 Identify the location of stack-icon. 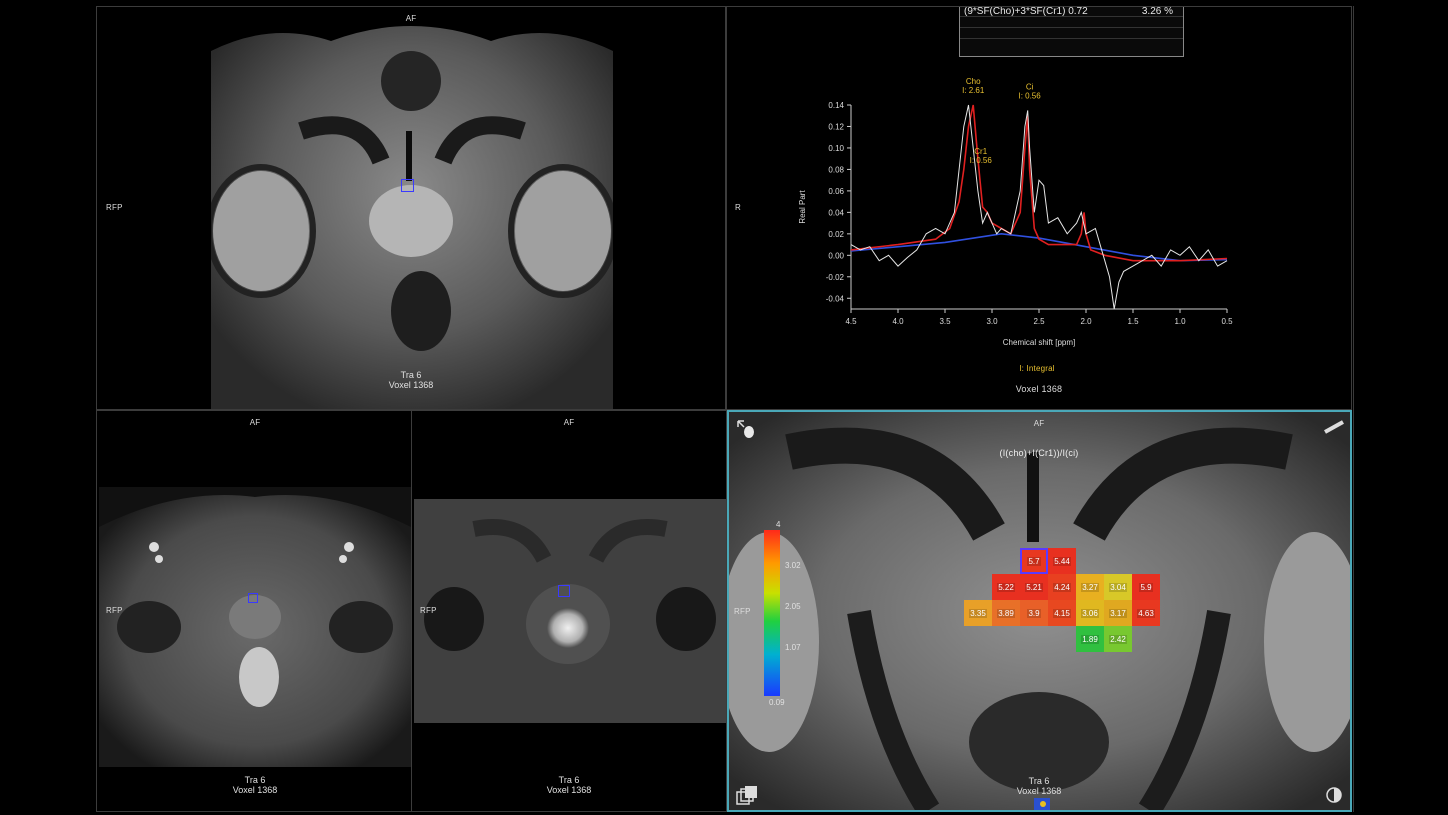
(748, 795).